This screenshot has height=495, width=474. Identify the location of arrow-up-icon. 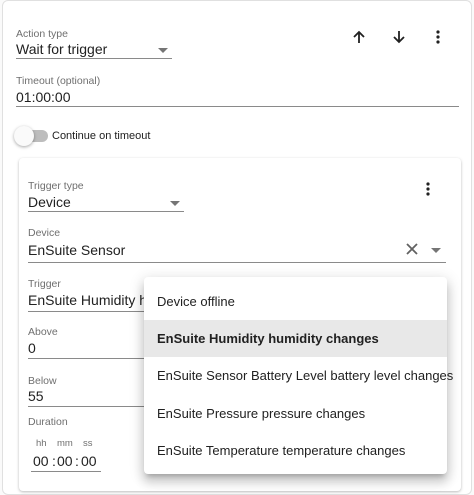
(359, 36).